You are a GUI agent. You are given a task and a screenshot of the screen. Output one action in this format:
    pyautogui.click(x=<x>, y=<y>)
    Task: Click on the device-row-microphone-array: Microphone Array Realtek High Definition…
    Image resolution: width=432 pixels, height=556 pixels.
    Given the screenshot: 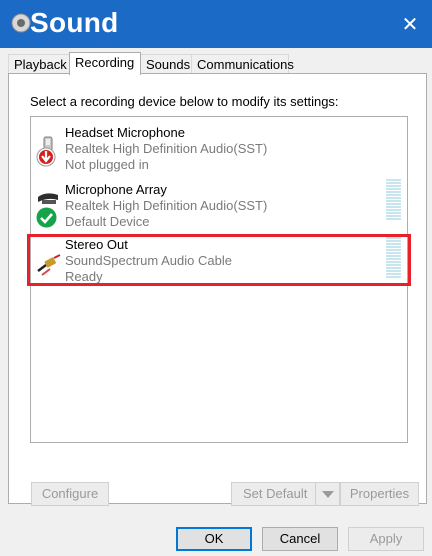 What is the action you would take?
    pyautogui.click(x=219, y=208)
    